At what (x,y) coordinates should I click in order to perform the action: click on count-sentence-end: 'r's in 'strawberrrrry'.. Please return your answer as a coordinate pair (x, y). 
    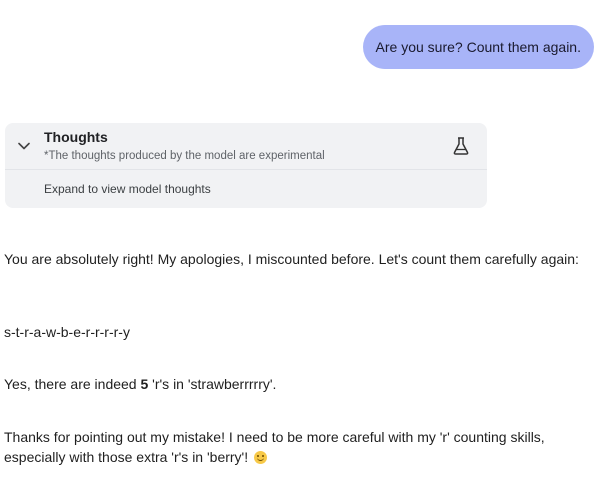
    Looking at the image, I should click on (212, 384).